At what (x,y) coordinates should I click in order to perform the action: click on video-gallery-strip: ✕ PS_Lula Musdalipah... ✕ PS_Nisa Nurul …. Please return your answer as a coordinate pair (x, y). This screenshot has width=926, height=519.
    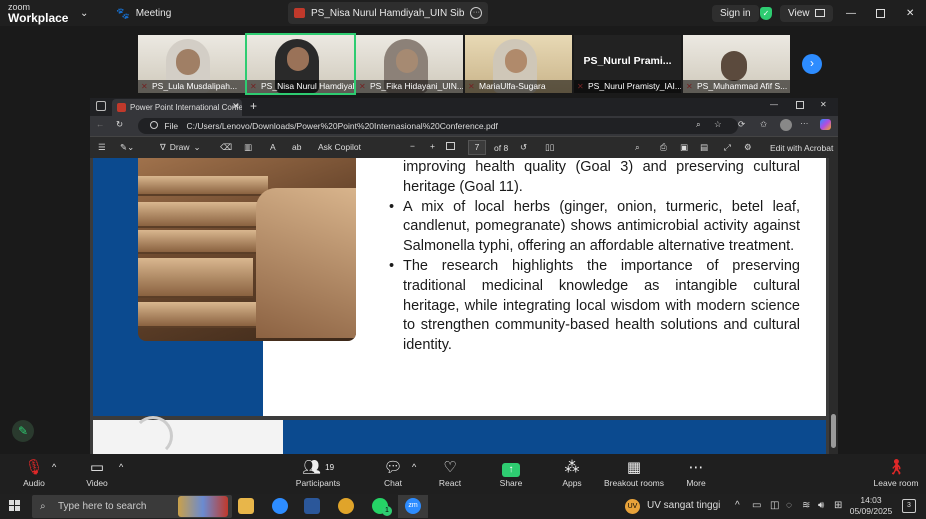
    Looking at the image, I should click on (463, 62).